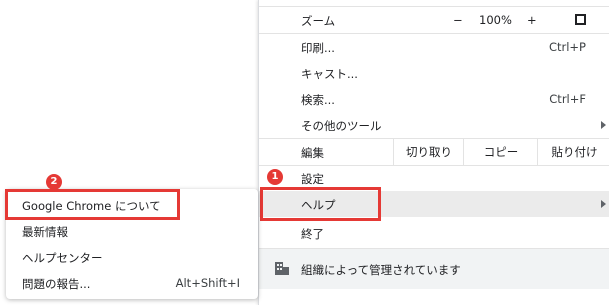  I want to click on more-tools-label: その他のツール, so click(341, 126).